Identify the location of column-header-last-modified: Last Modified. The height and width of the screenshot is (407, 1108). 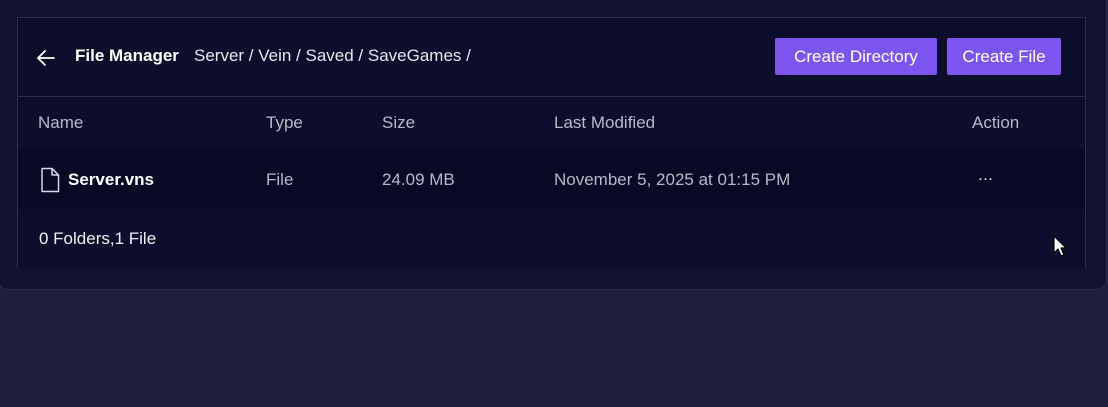
(604, 123).